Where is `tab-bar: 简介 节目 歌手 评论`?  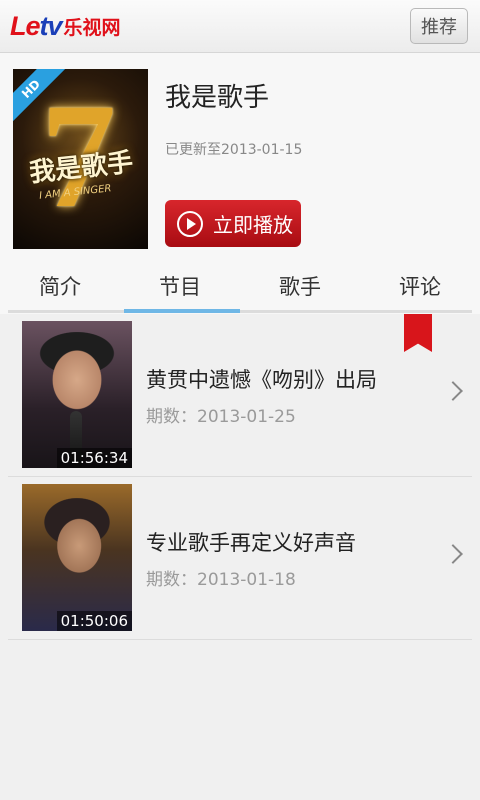 tab-bar: 简介 节目 歌手 评论 is located at coordinates (240, 286).